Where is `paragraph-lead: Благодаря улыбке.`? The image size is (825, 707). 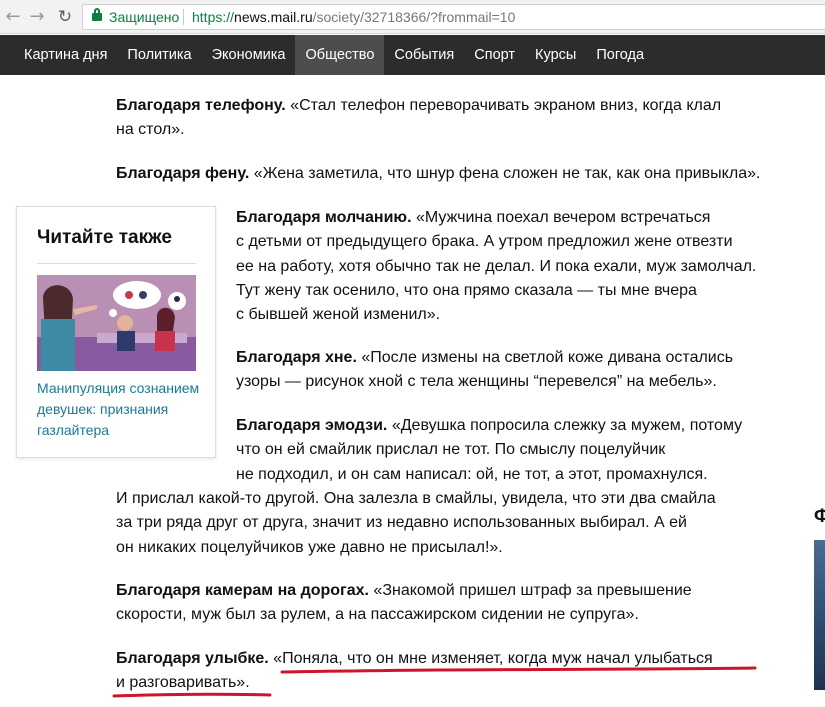 paragraph-lead: Благодаря улыбке. is located at coordinates (192, 658).